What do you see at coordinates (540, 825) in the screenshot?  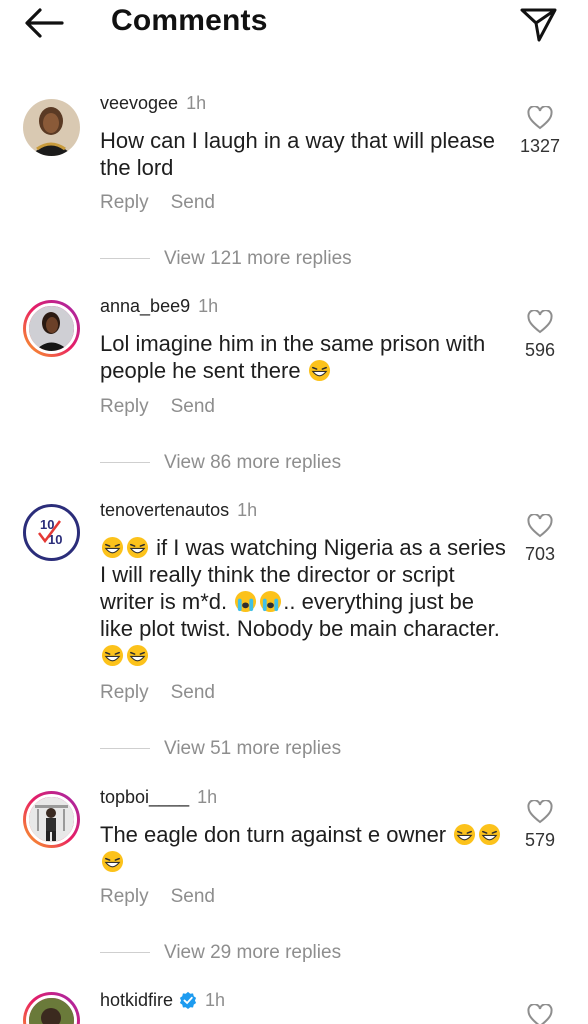 I see `like-area: 579` at bounding box center [540, 825].